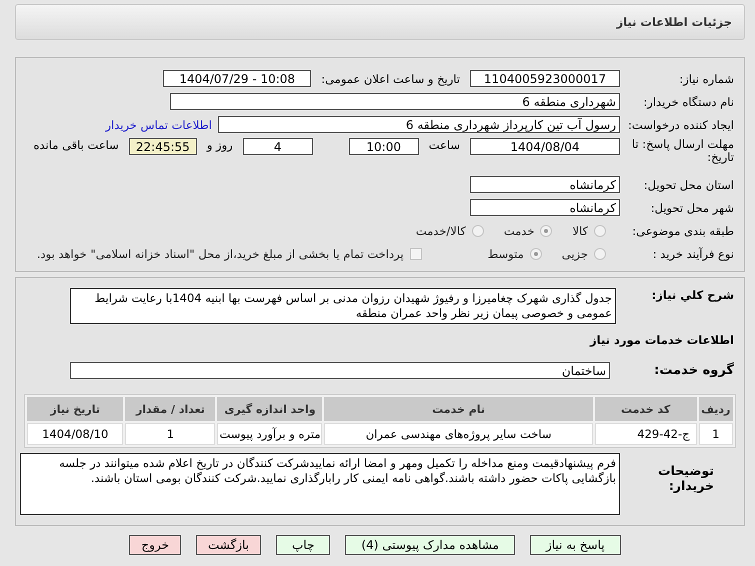 The width and height of the screenshot is (755, 566). I want to click on action-button: چاپ, so click(303, 545).